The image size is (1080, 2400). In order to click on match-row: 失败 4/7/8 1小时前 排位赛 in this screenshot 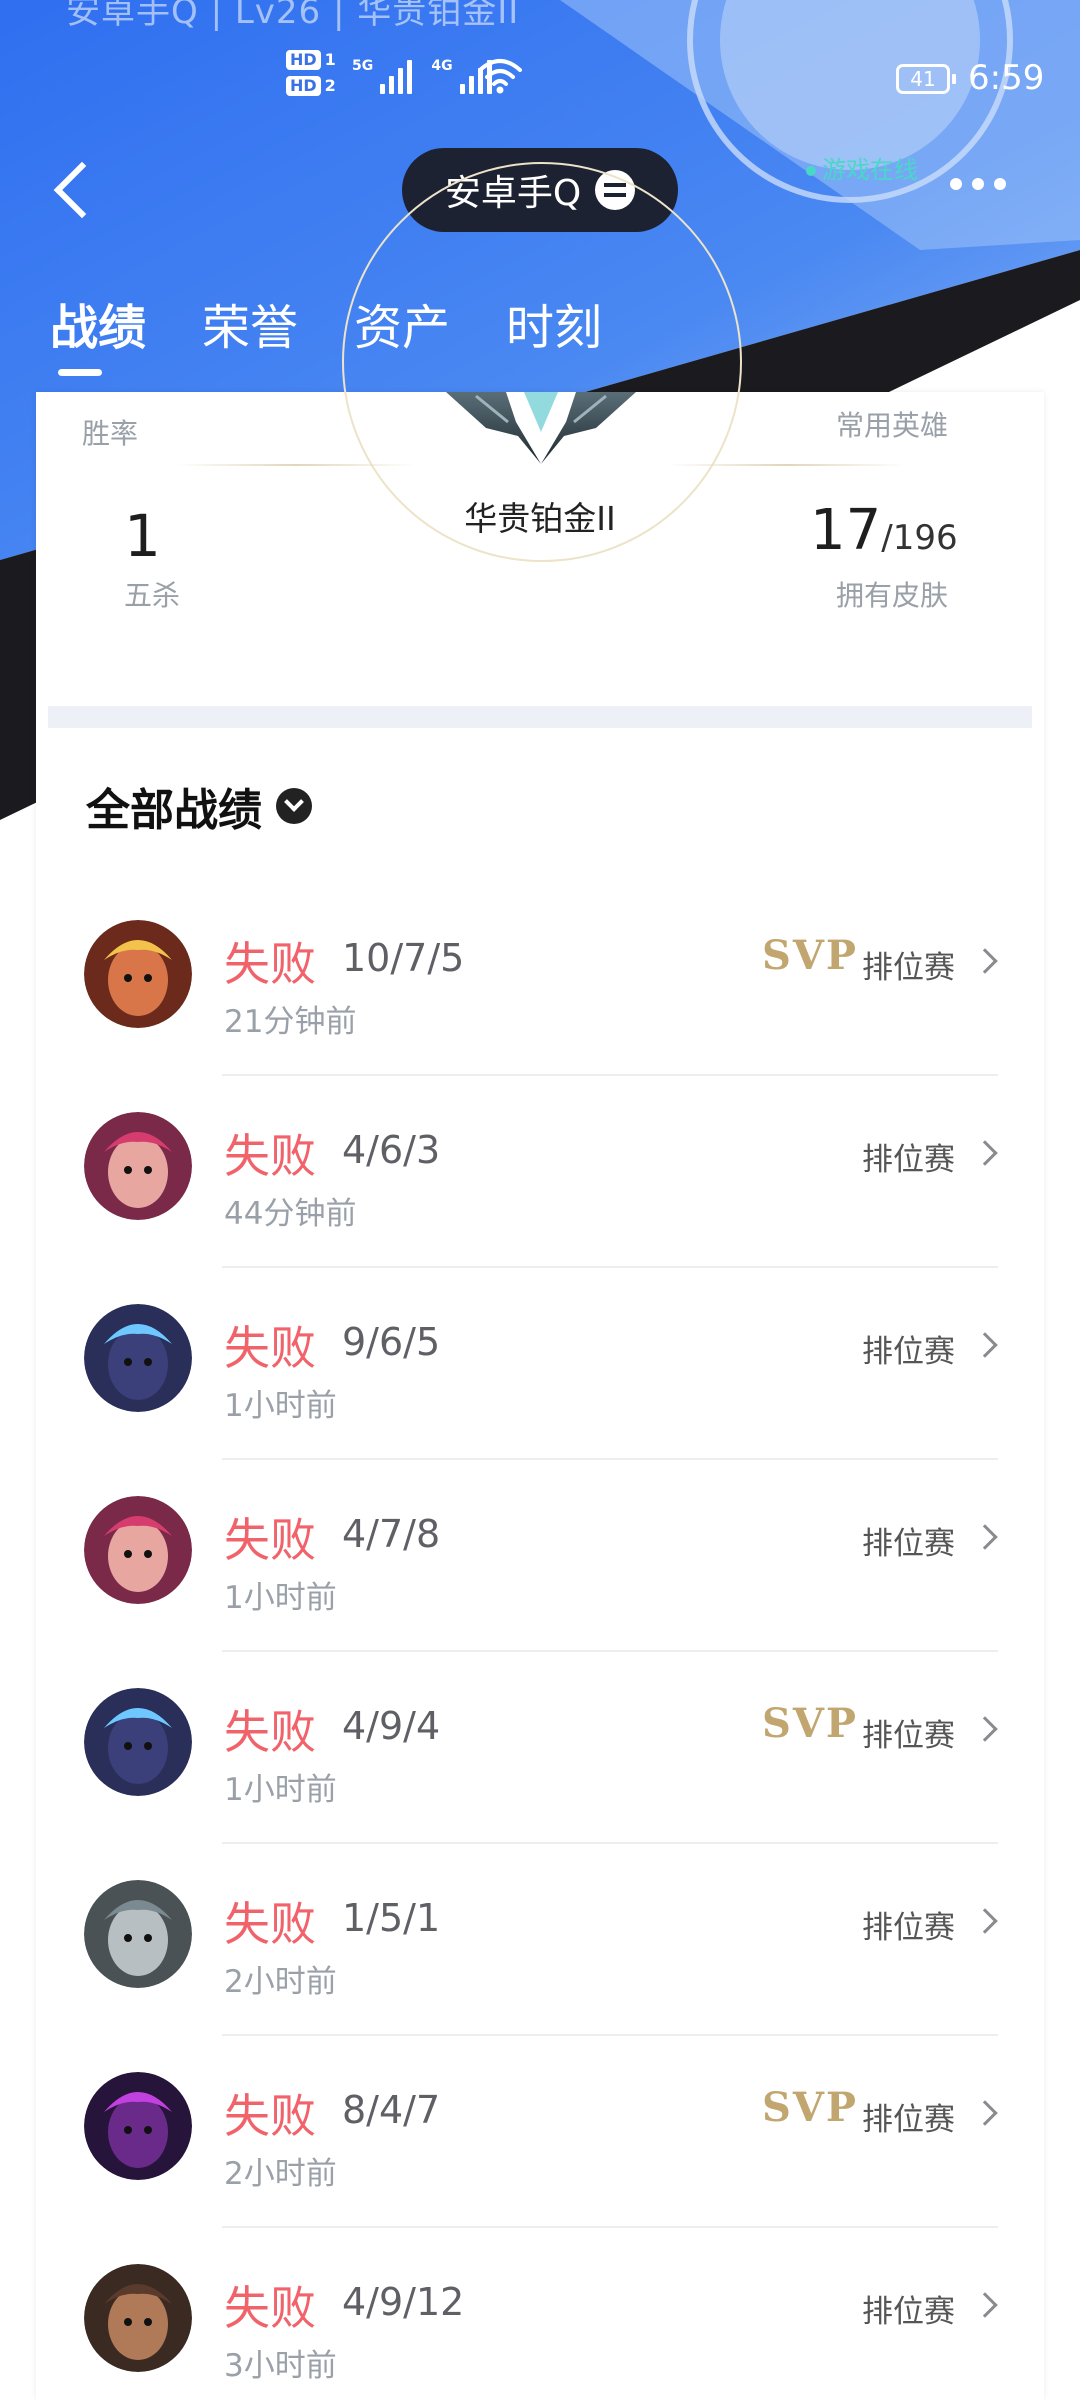, I will do `click(540, 1556)`.